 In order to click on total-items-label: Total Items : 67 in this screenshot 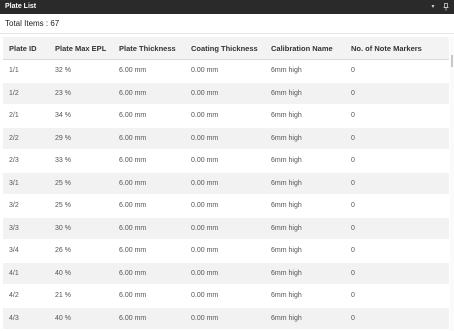, I will do `click(32, 23)`.